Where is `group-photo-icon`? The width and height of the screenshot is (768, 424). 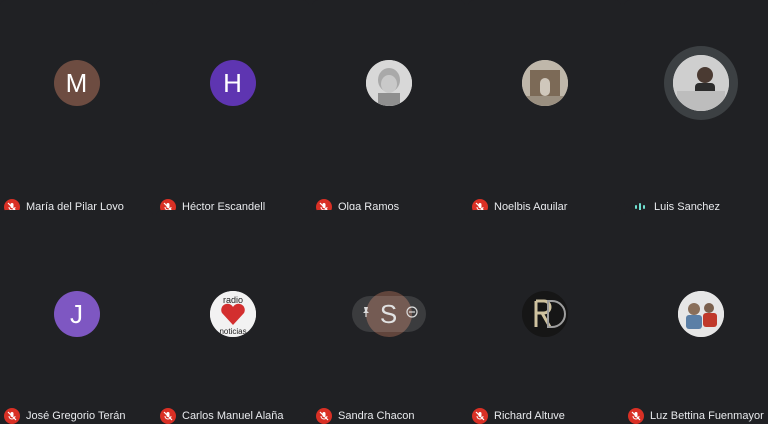
group-photo-icon is located at coordinates (700, 314).